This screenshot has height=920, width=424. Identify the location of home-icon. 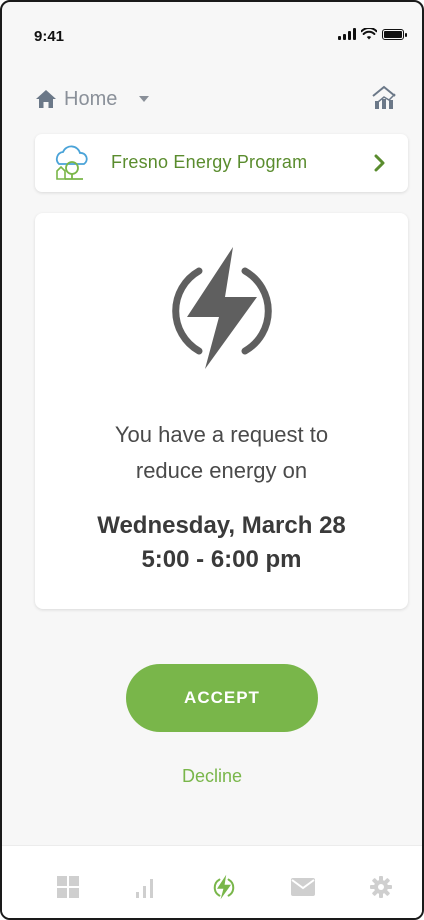
(46, 99).